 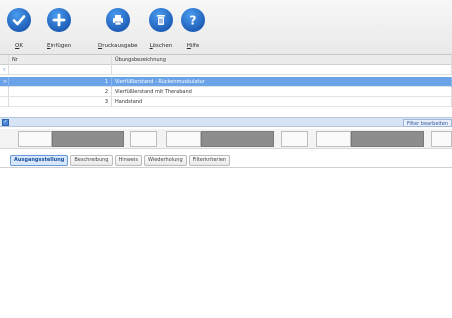 I want to click on filter-bar: ✓ Filter bearbeiten, so click(x=226, y=122).